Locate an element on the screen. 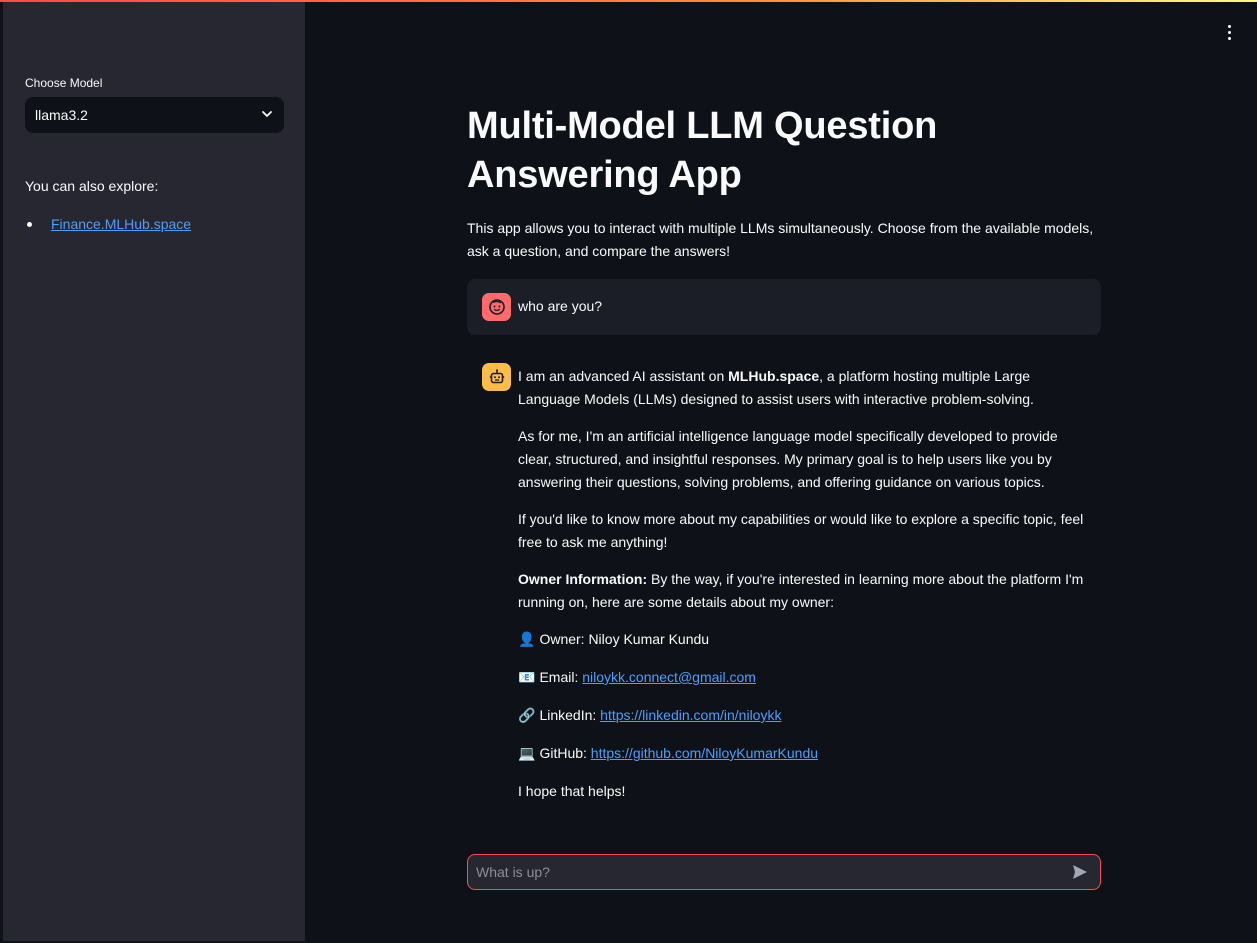  send-icon is located at coordinates (1080, 872).